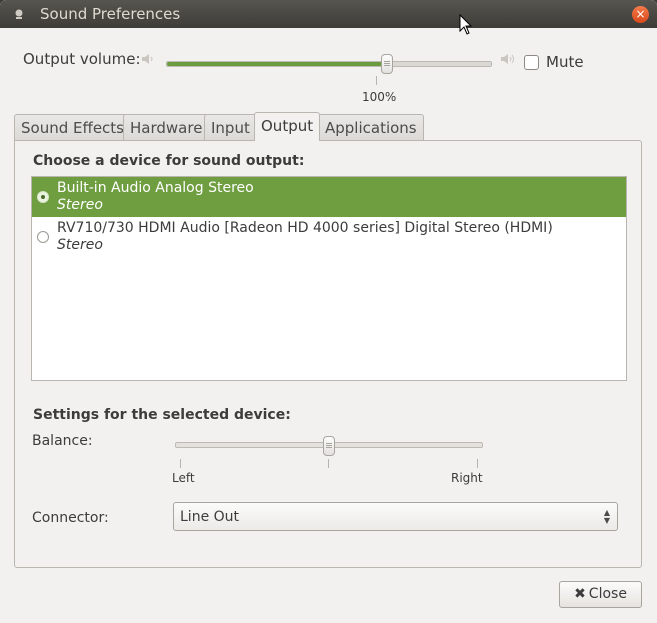 The width and height of the screenshot is (657, 623). What do you see at coordinates (507, 59) in the screenshot?
I see `speaker-high-icon` at bounding box center [507, 59].